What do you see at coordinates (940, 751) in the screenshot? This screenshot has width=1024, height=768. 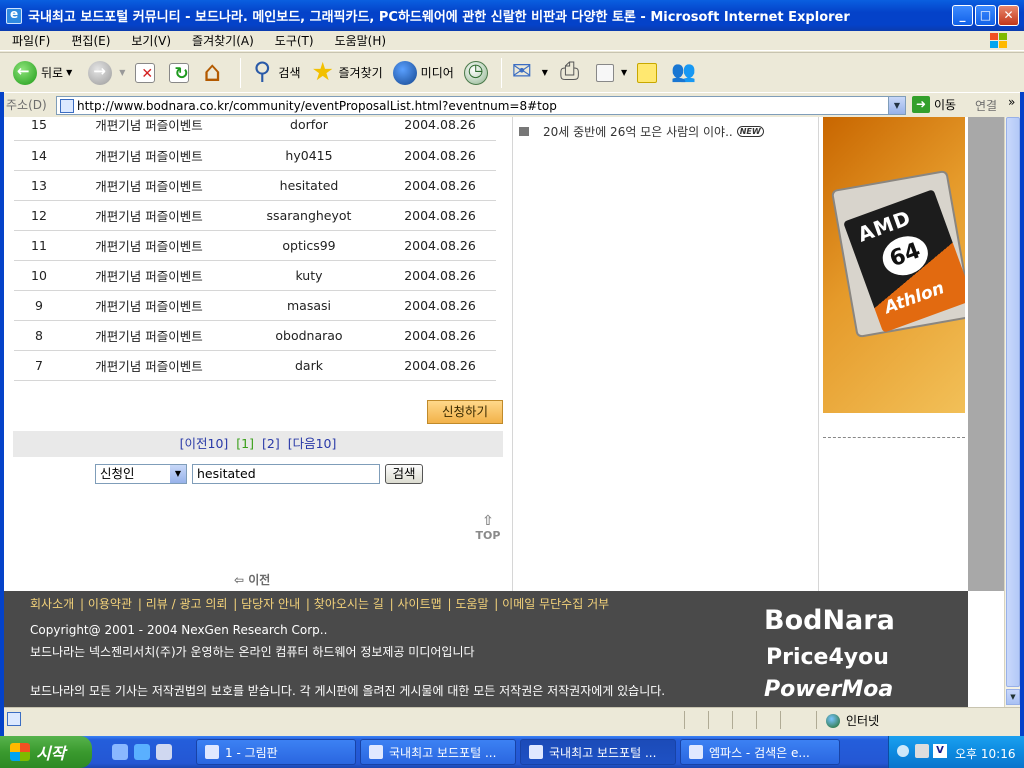 I see `tray-v3-icon: V` at bounding box center [940, 751].